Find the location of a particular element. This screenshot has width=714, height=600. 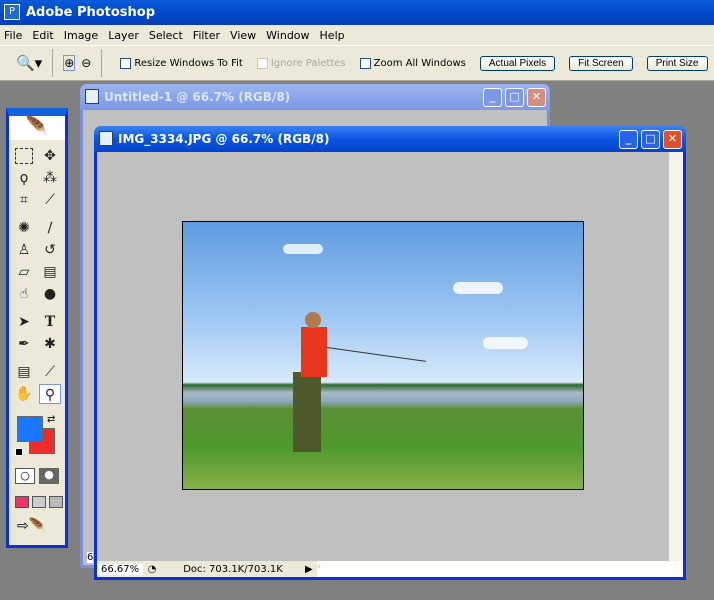

path-selection-tool: ➤ is located at coordinates (24, 322).